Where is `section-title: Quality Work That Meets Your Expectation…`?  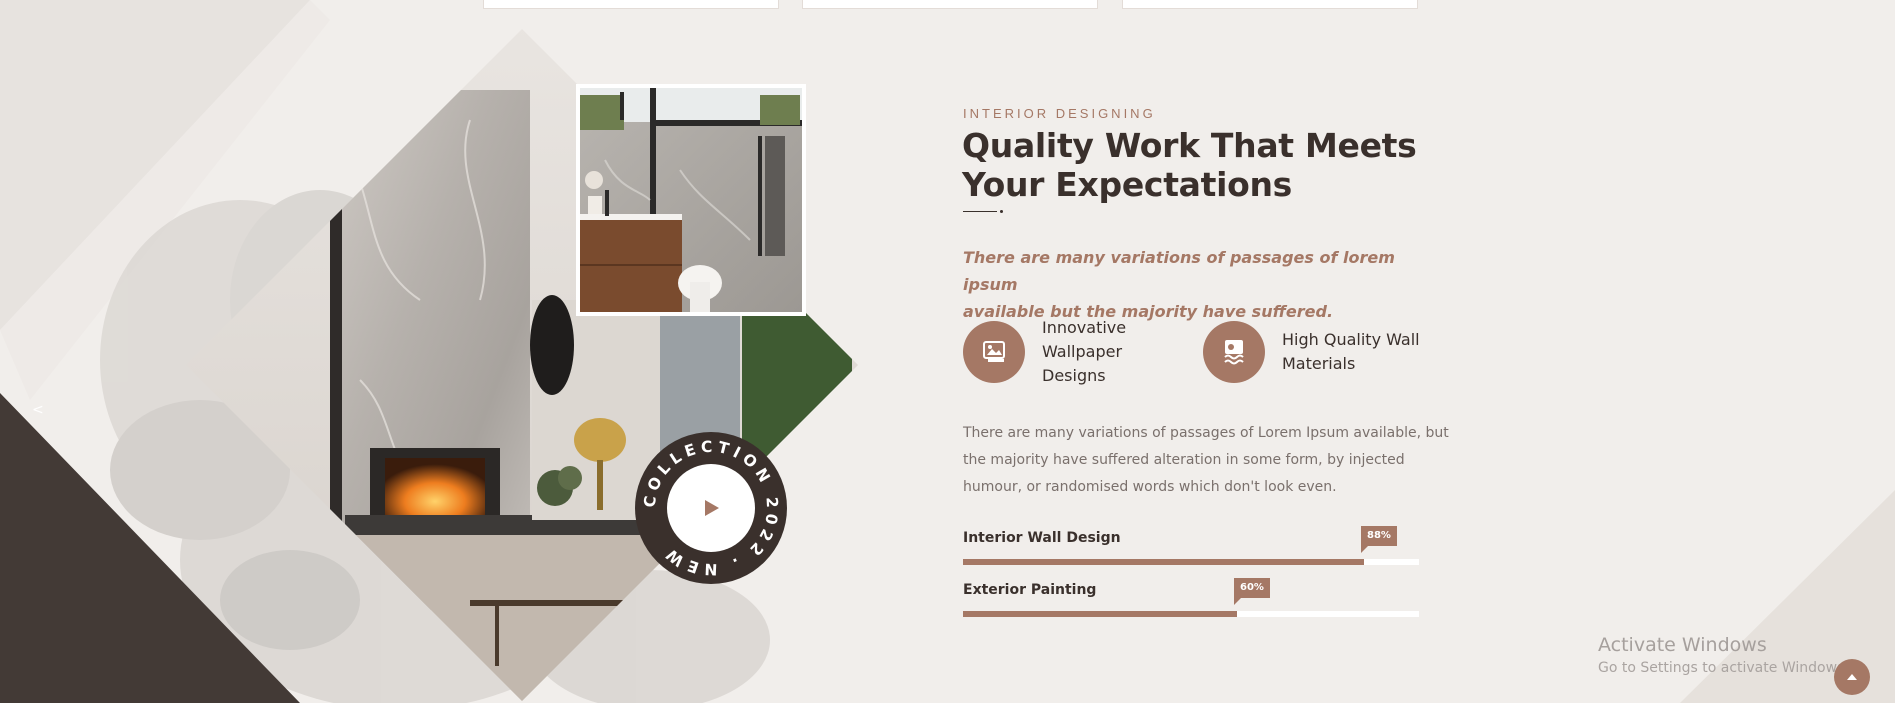
section-title: Quality Work That Meets Your Expectation… is located at coordinates (1202, 165).